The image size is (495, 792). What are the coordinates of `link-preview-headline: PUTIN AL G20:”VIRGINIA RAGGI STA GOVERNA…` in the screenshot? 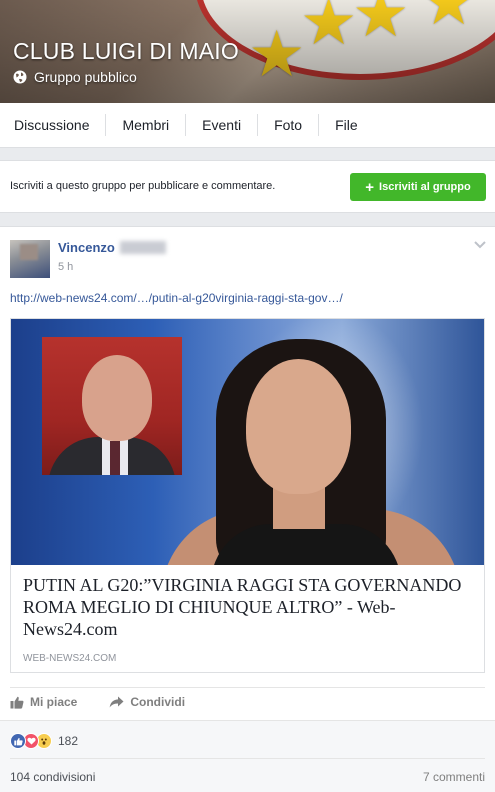 It's located at (248, 607).